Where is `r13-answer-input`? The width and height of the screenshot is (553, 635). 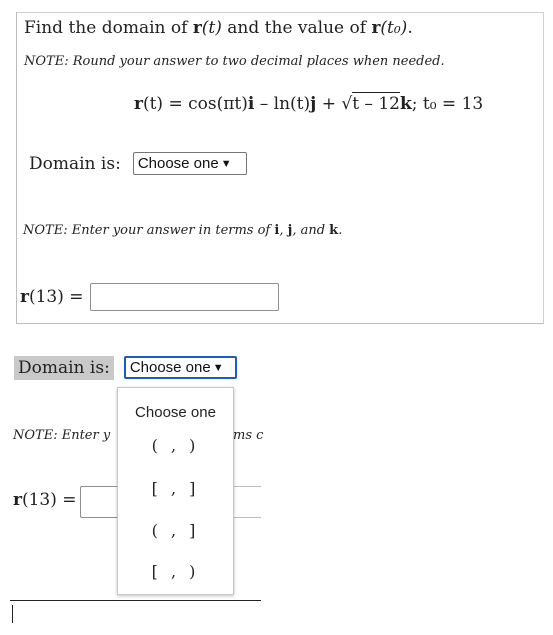 r13-answer-input is located at coordinates (184, 297).